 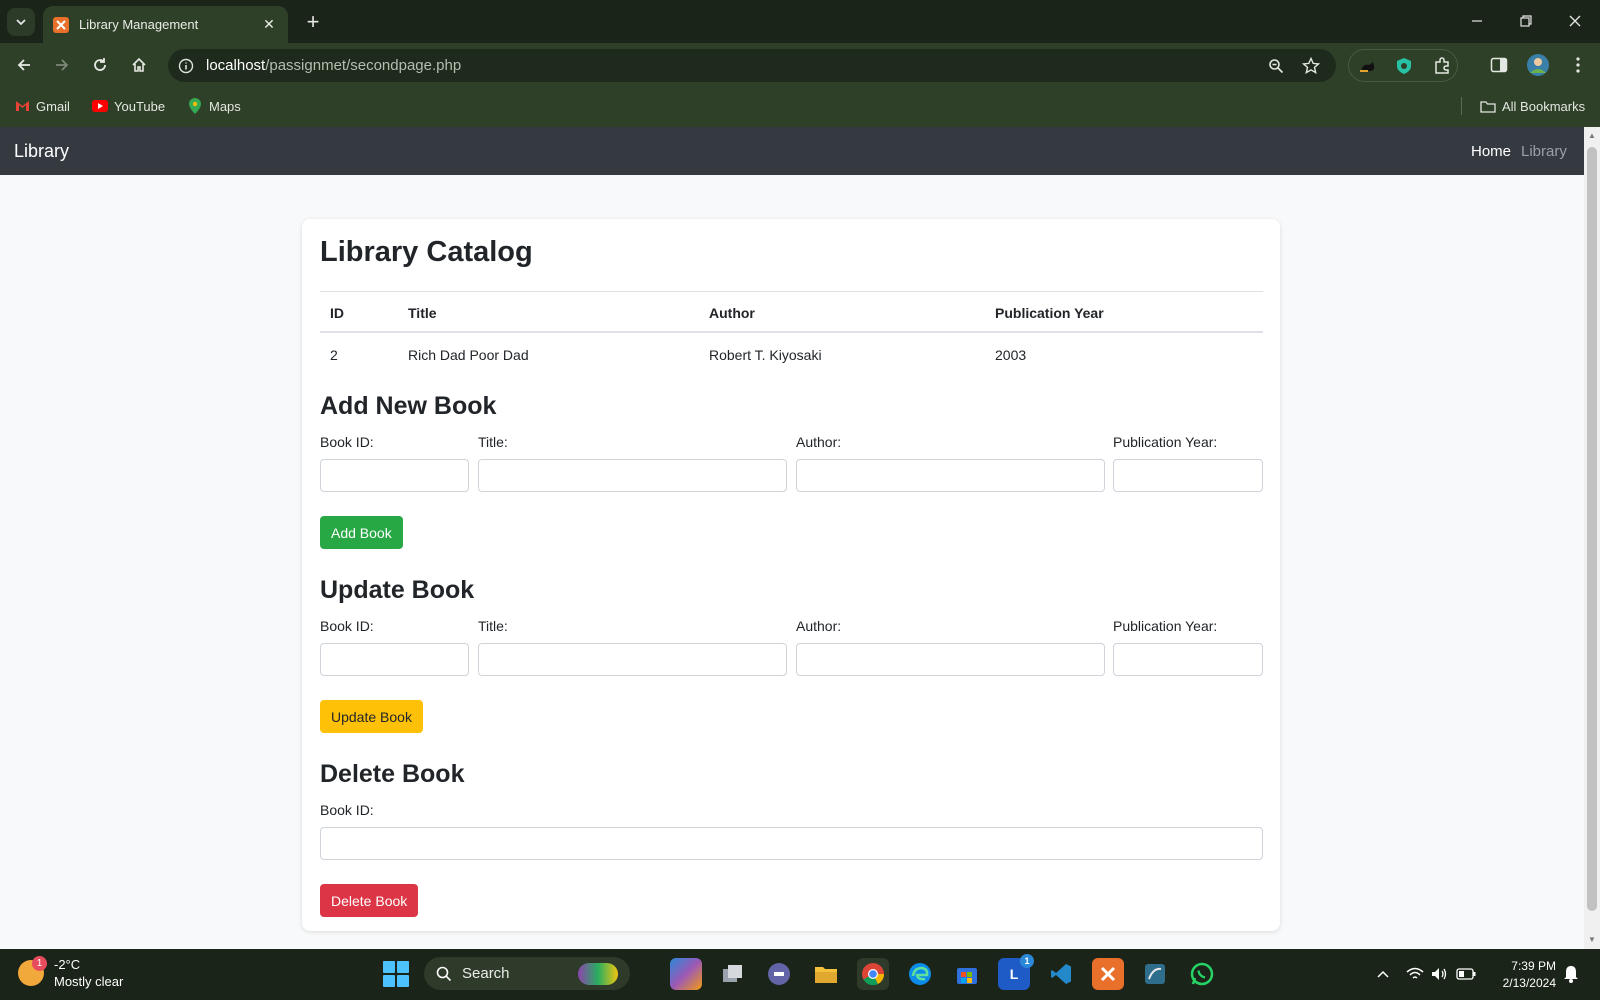 What do you see at coordinates (1061, 974) in the screenshot?
I see `vscode-app-icon` at bounding box center [1061, 974].